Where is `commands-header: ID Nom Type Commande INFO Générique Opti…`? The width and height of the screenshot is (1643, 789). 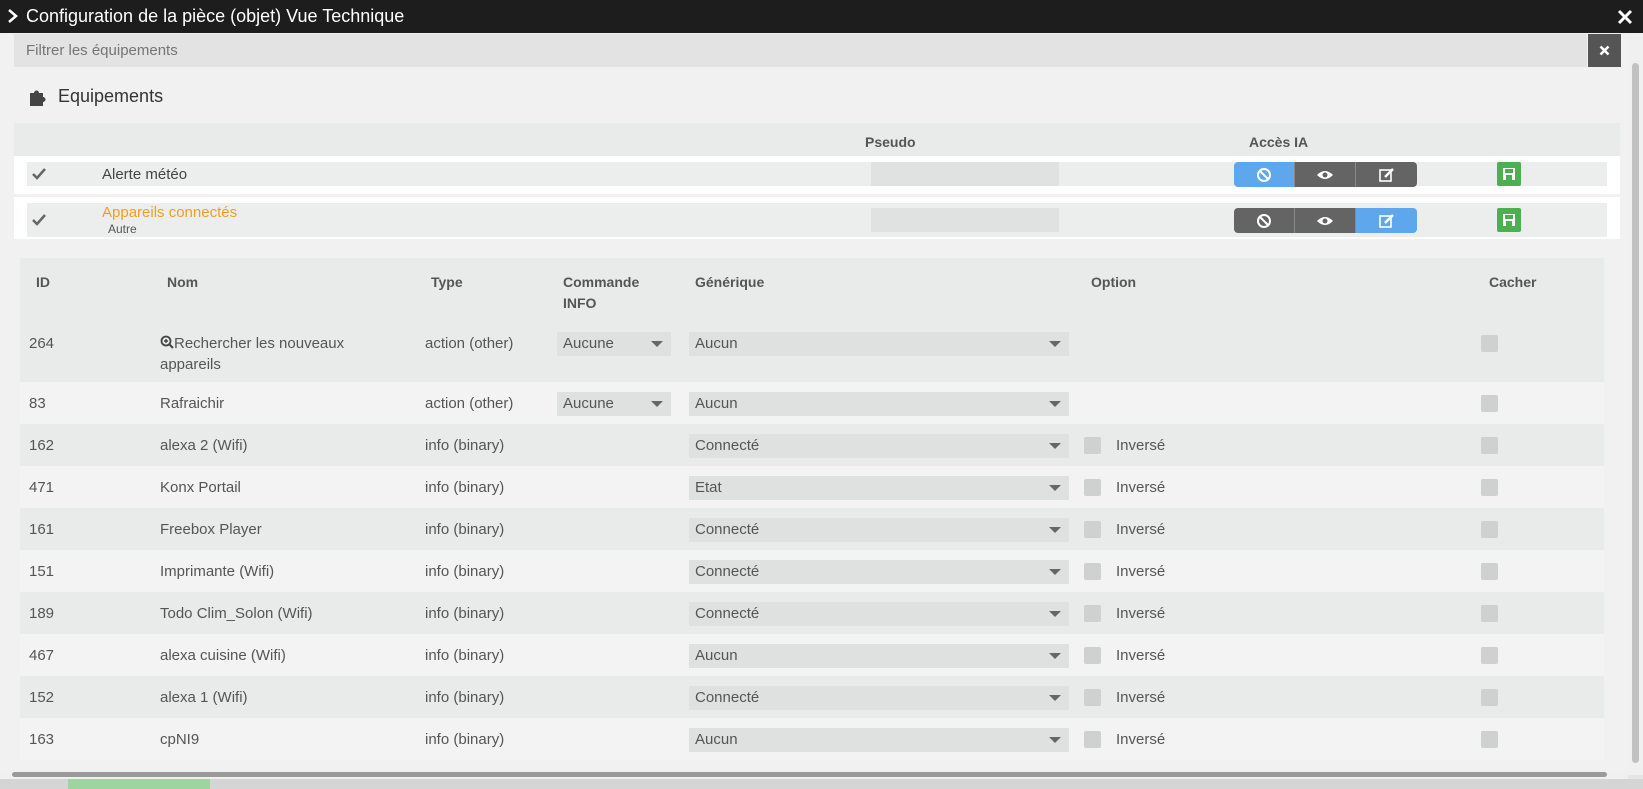 commands-header: ID Nom Type Commande INFO Générique Opti… is located at coordinates (812, 290).